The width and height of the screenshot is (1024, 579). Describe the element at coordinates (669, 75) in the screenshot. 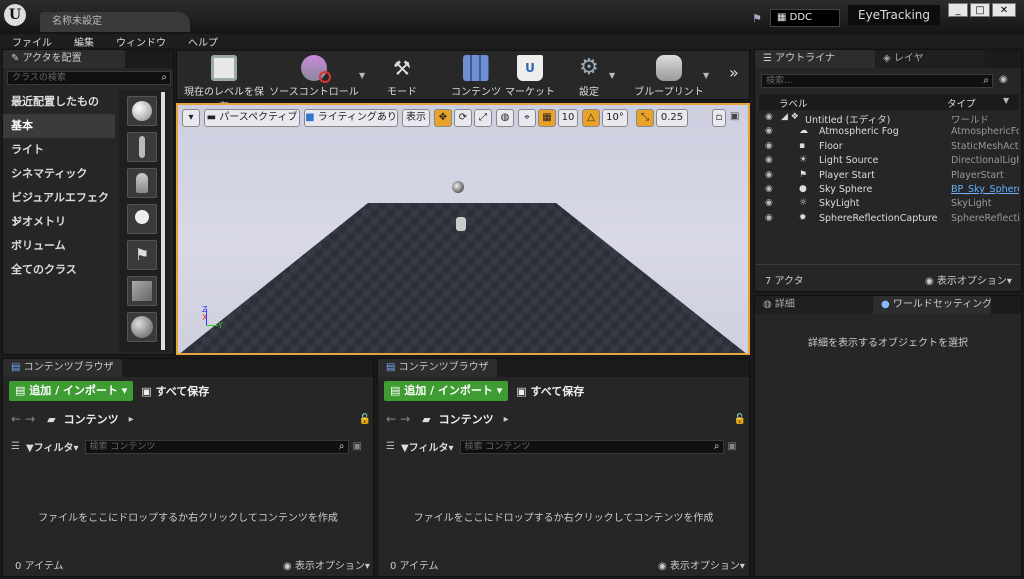

I see `blueprints-button: ブループリント` at that location.